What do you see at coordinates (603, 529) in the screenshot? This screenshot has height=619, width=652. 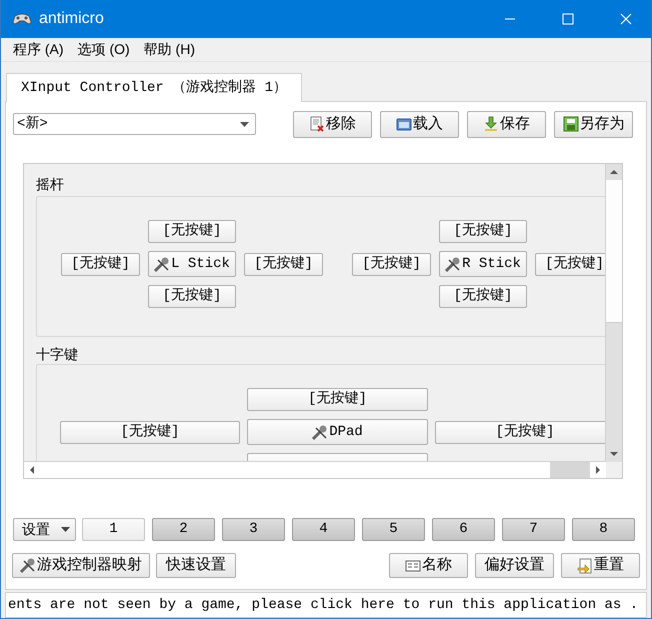 I see `set-button: 8` at bounding box center [603, 529].